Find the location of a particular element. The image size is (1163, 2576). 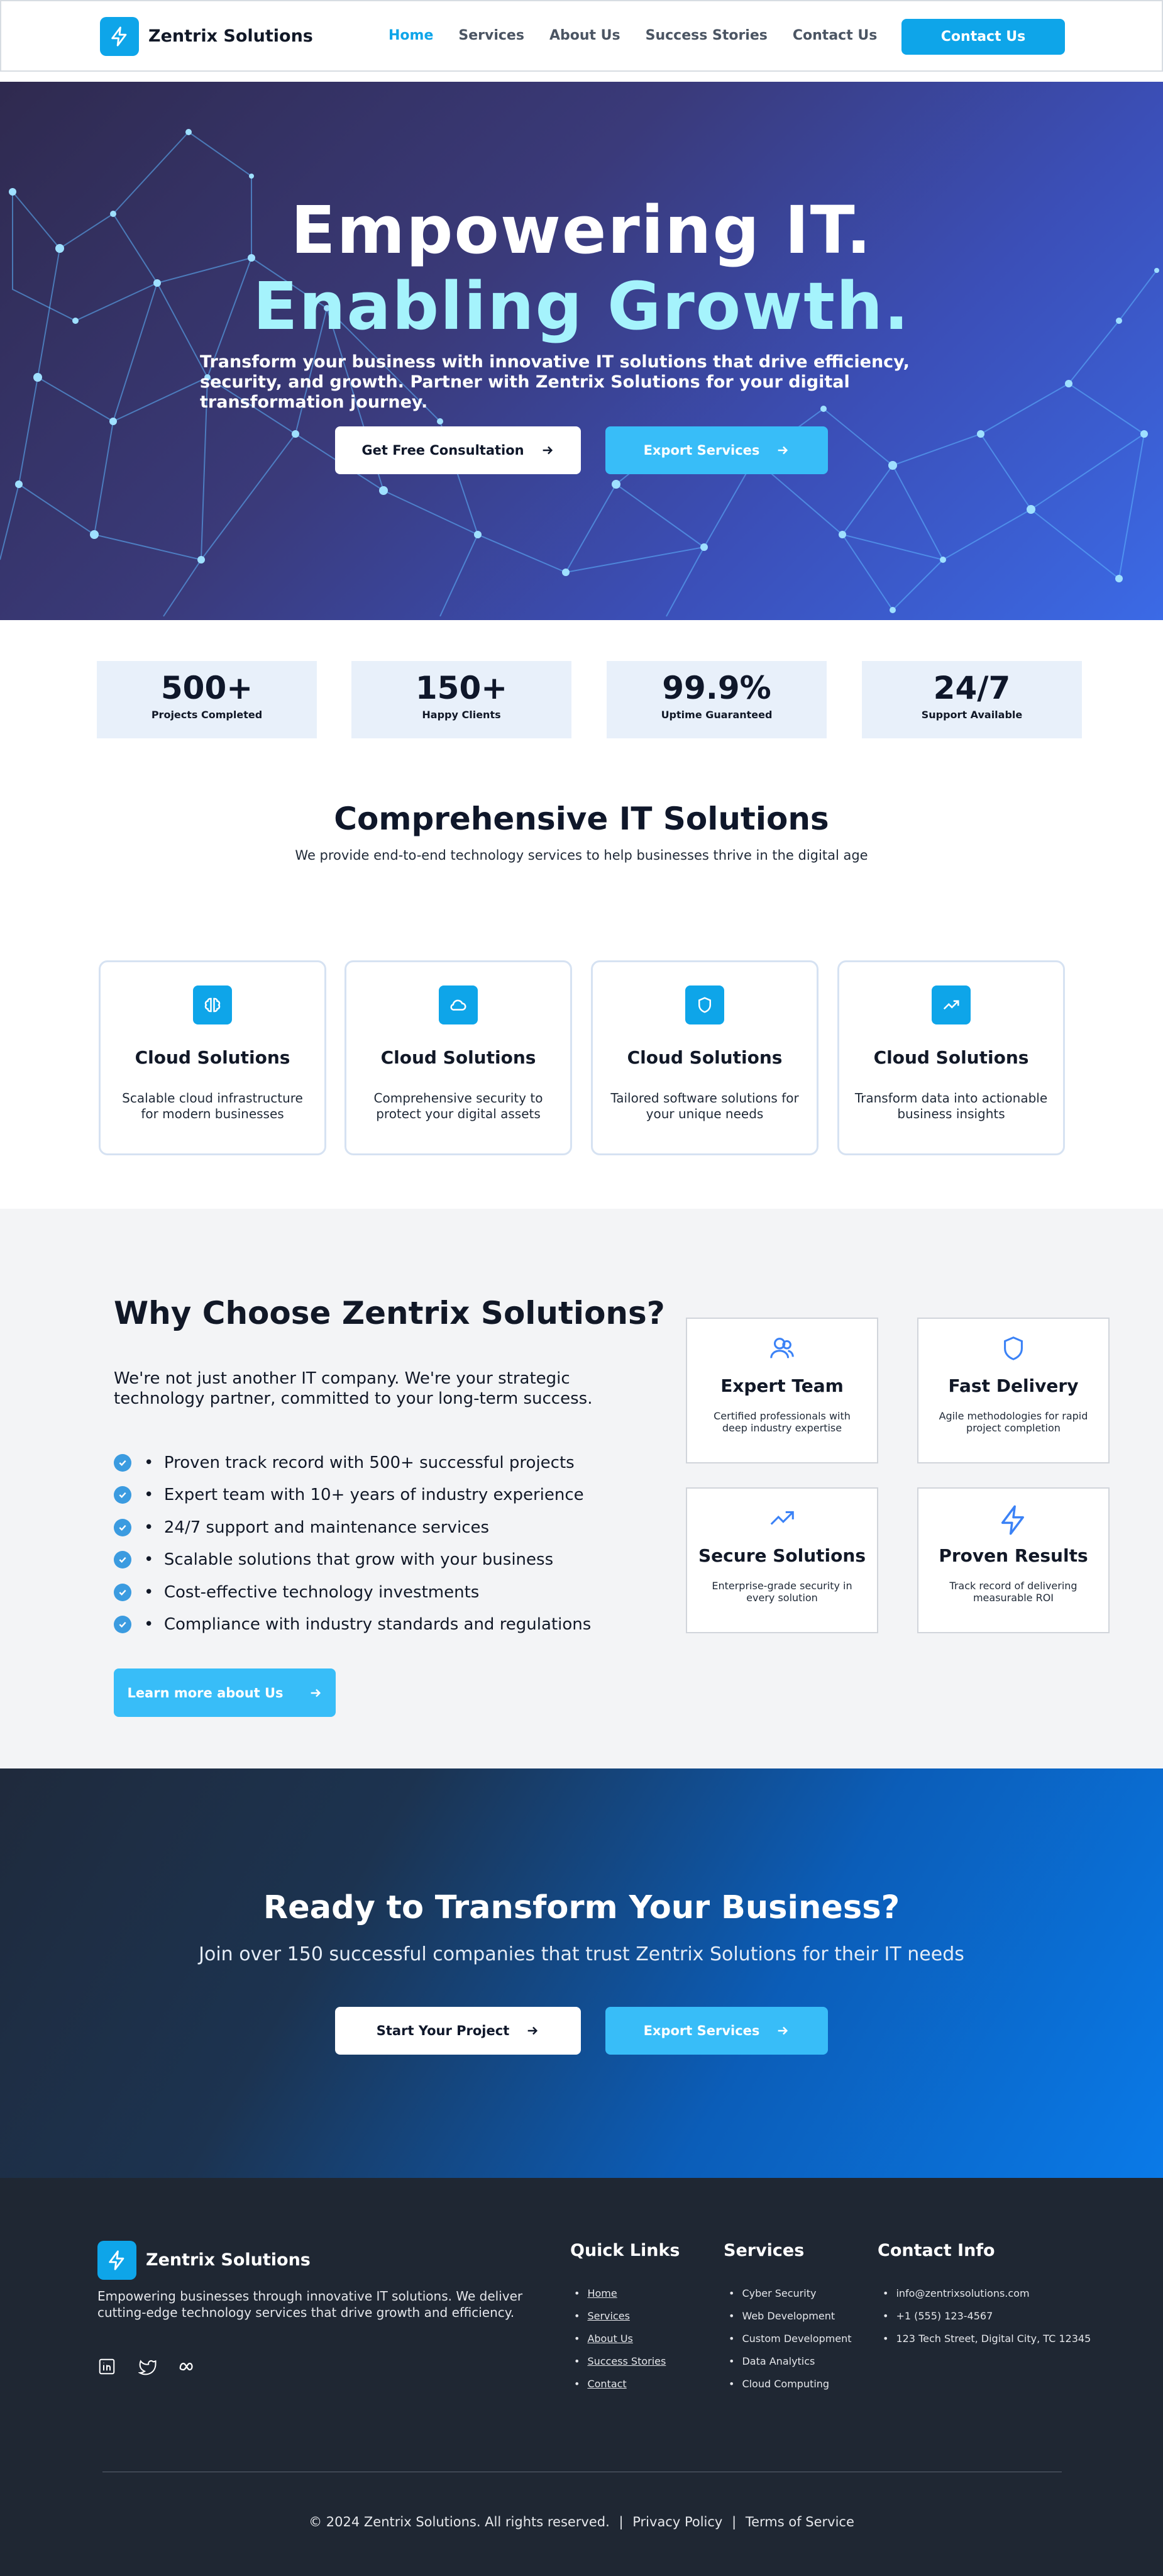

feature-title: Fast Delivery is located at coordinates (1013, 1385).